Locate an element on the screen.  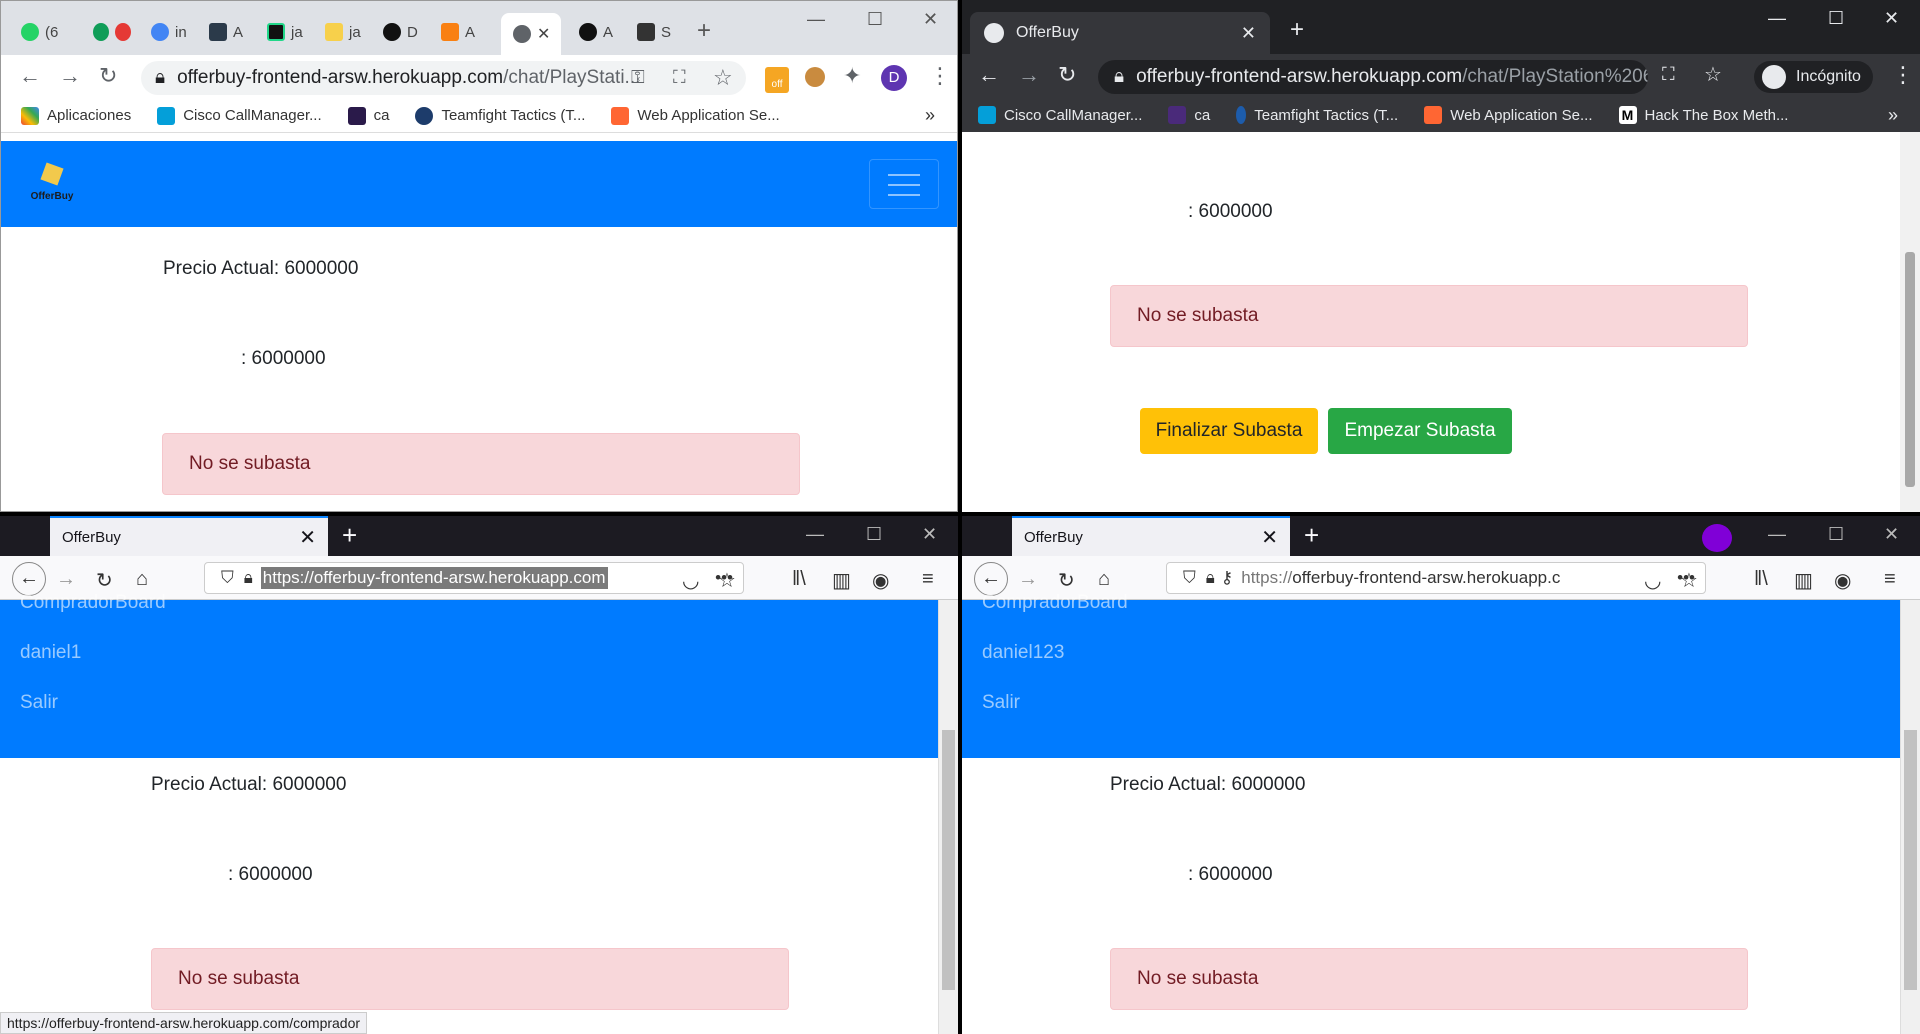
nav-username: daniel1 is located at coordinates (50, 653).